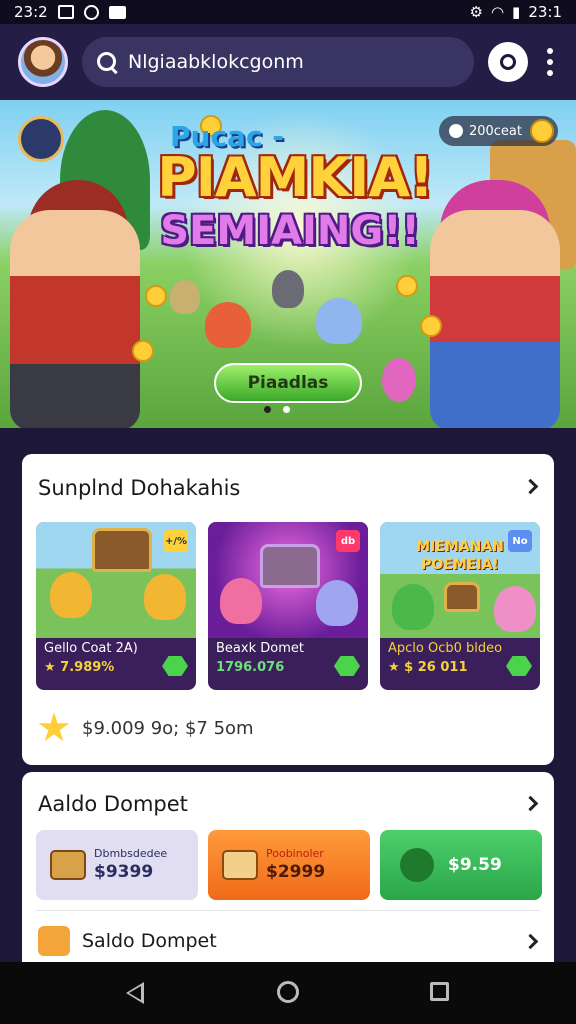 The height and width of the screenshot is (1024, 576). What do you see at coordinates (79, 667) in the screenshot?
I see `tile-price: ★ 7.989%` at bounding box center [79, 667].